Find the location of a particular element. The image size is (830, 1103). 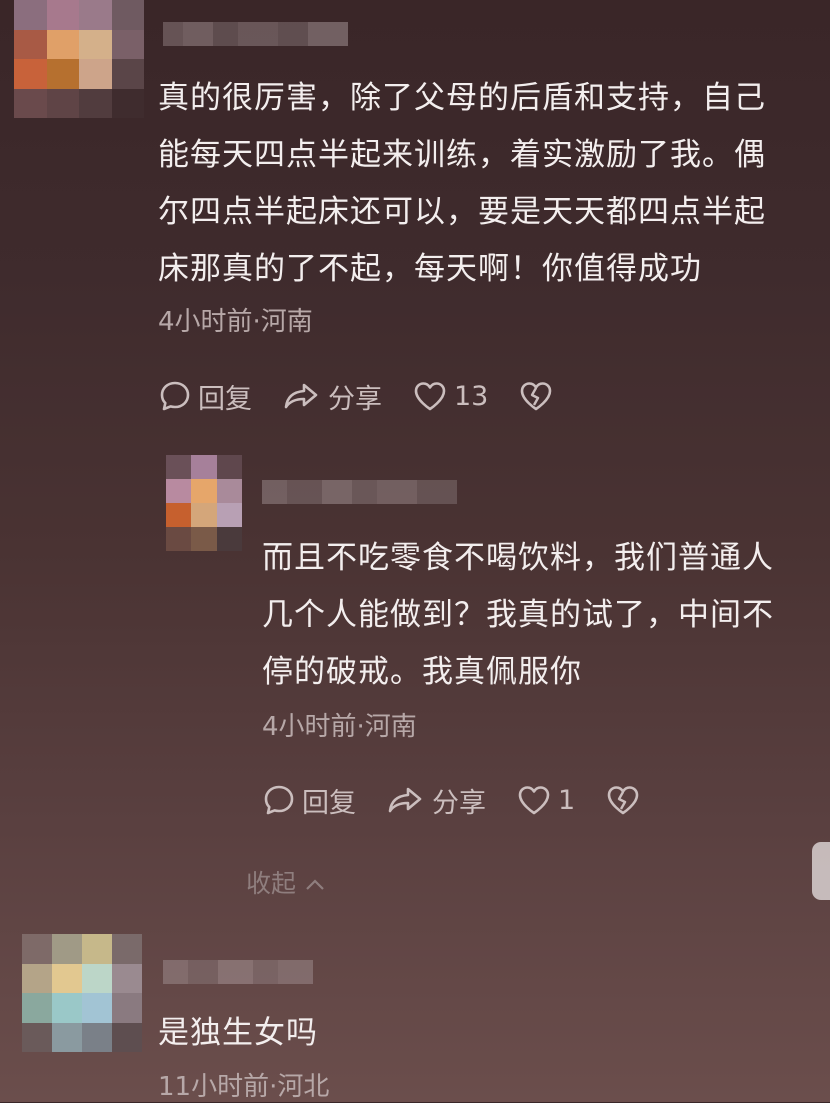

like-button: 1 is located at coordinates (545, 800).